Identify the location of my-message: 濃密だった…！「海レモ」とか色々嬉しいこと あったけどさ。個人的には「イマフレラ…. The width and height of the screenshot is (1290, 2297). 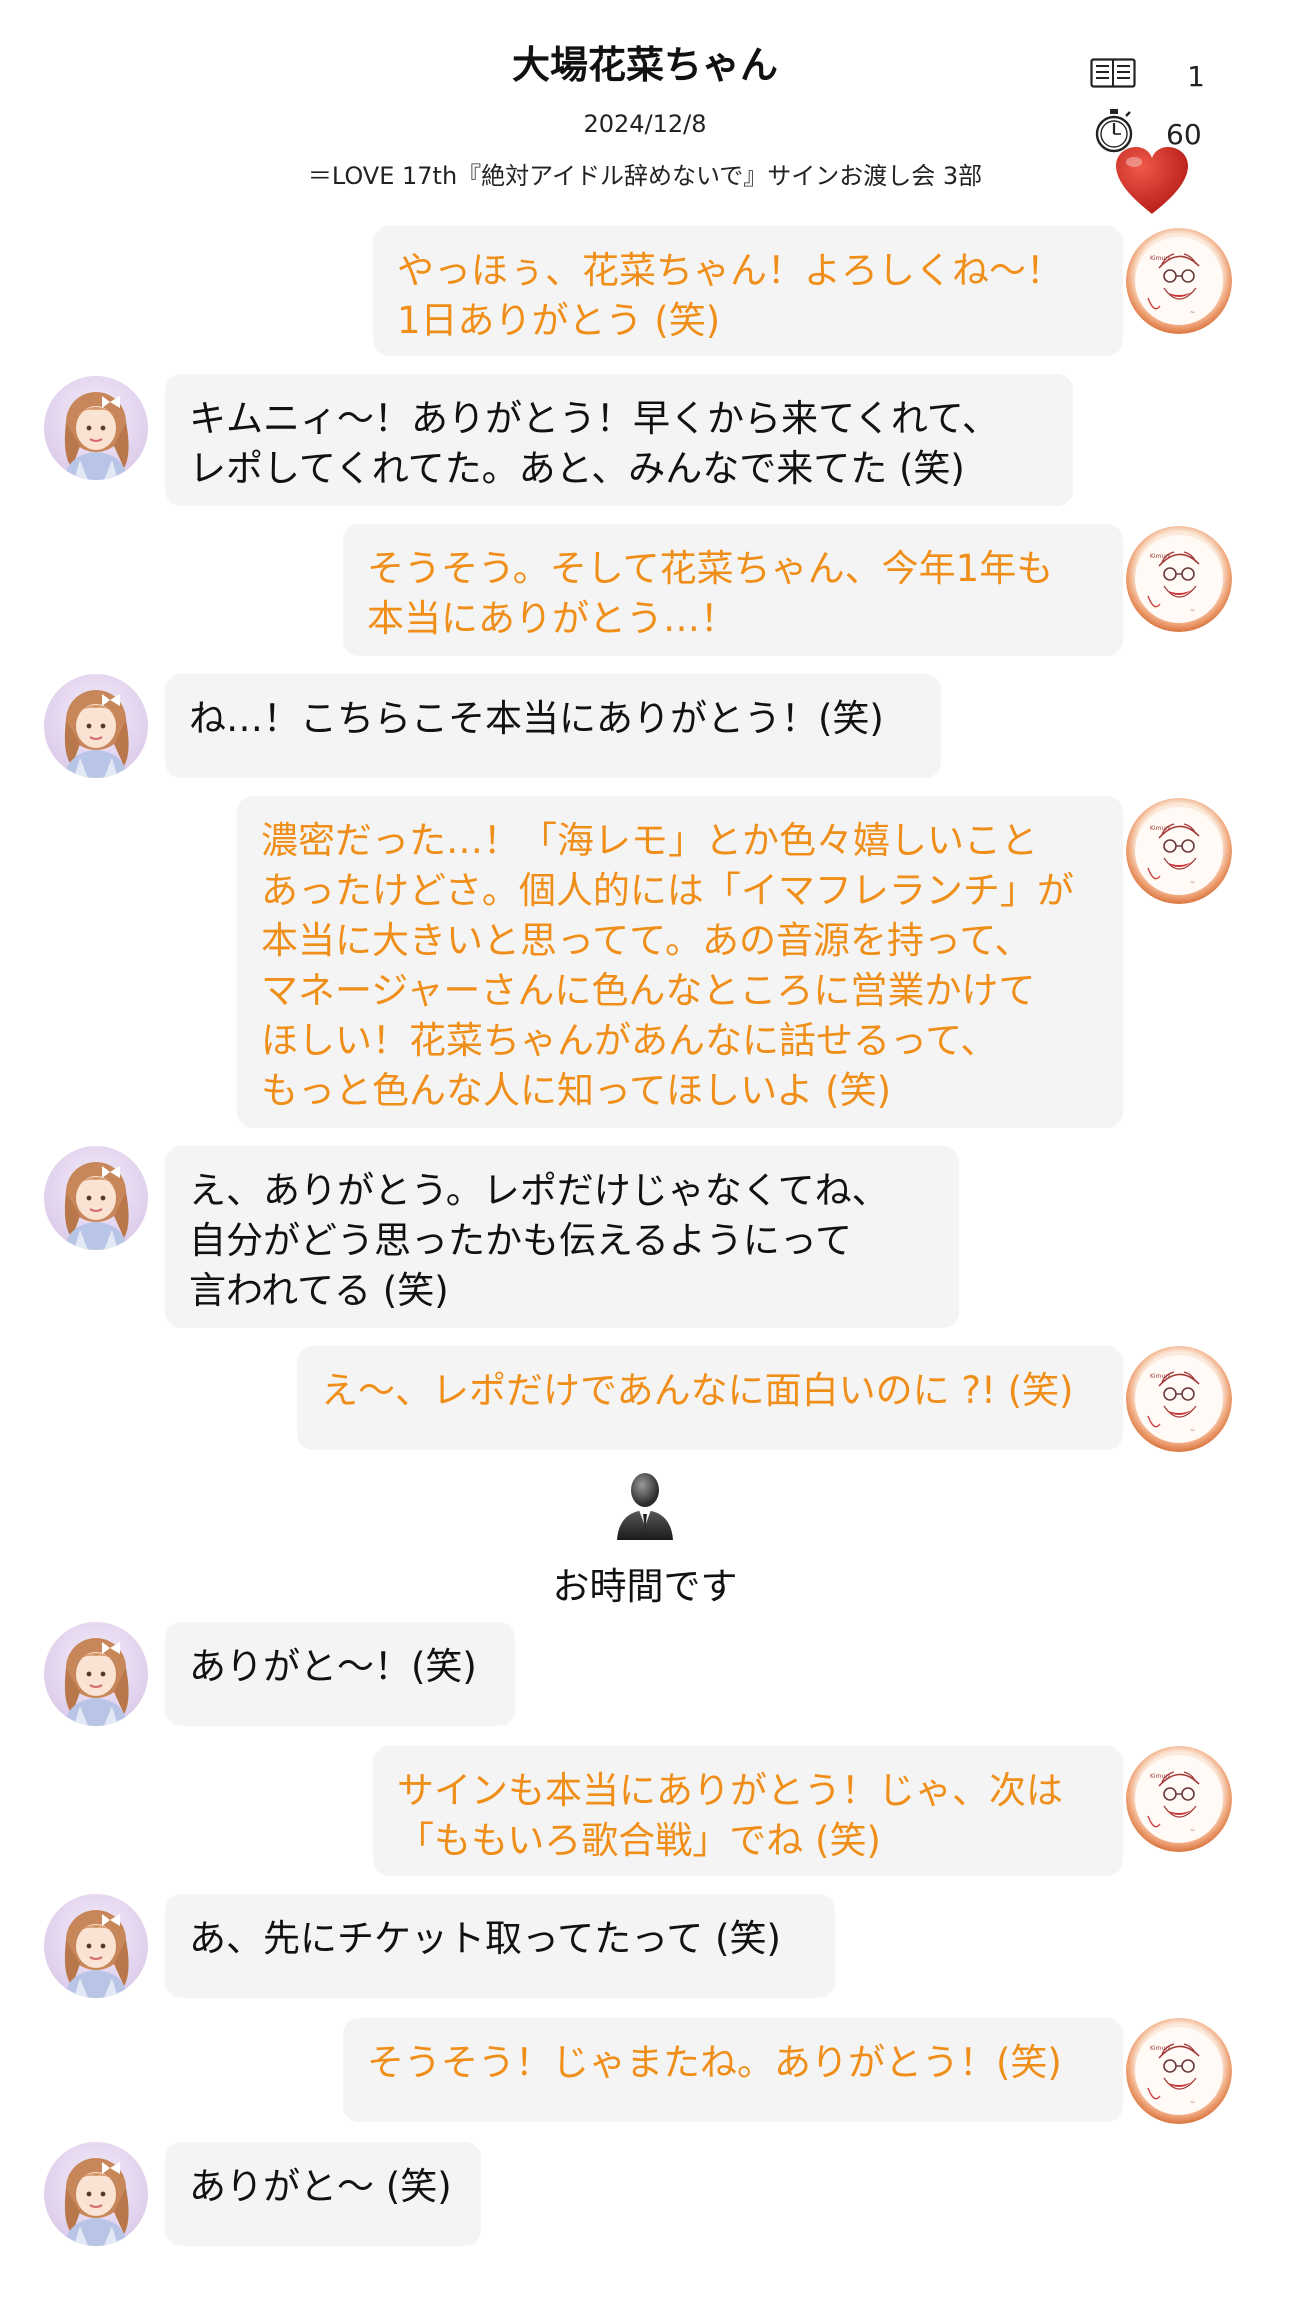
(680, 962).